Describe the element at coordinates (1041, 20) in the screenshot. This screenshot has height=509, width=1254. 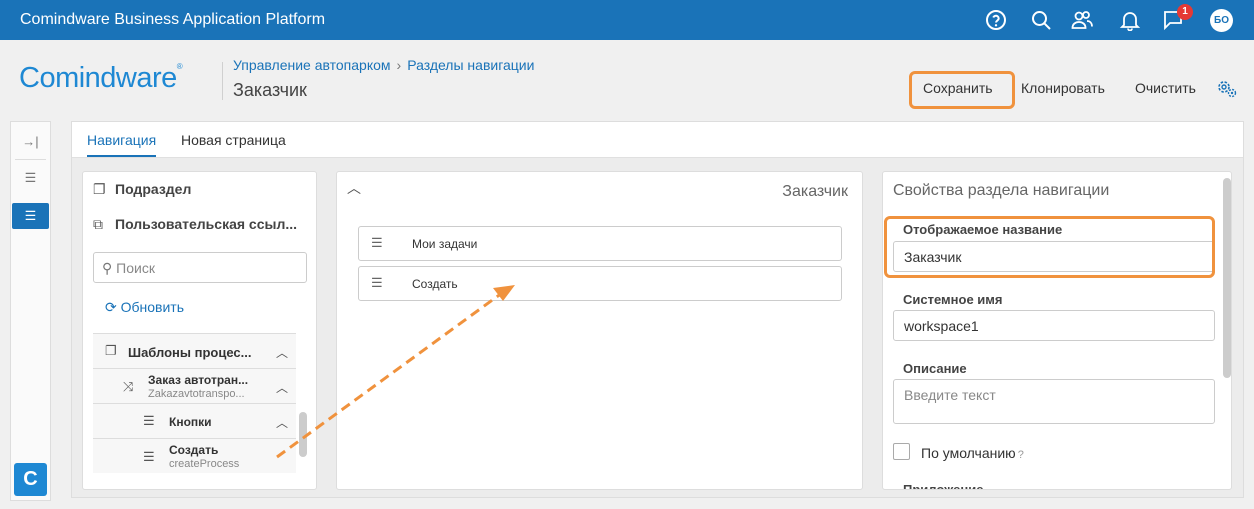
I see `search-icon` at that location.